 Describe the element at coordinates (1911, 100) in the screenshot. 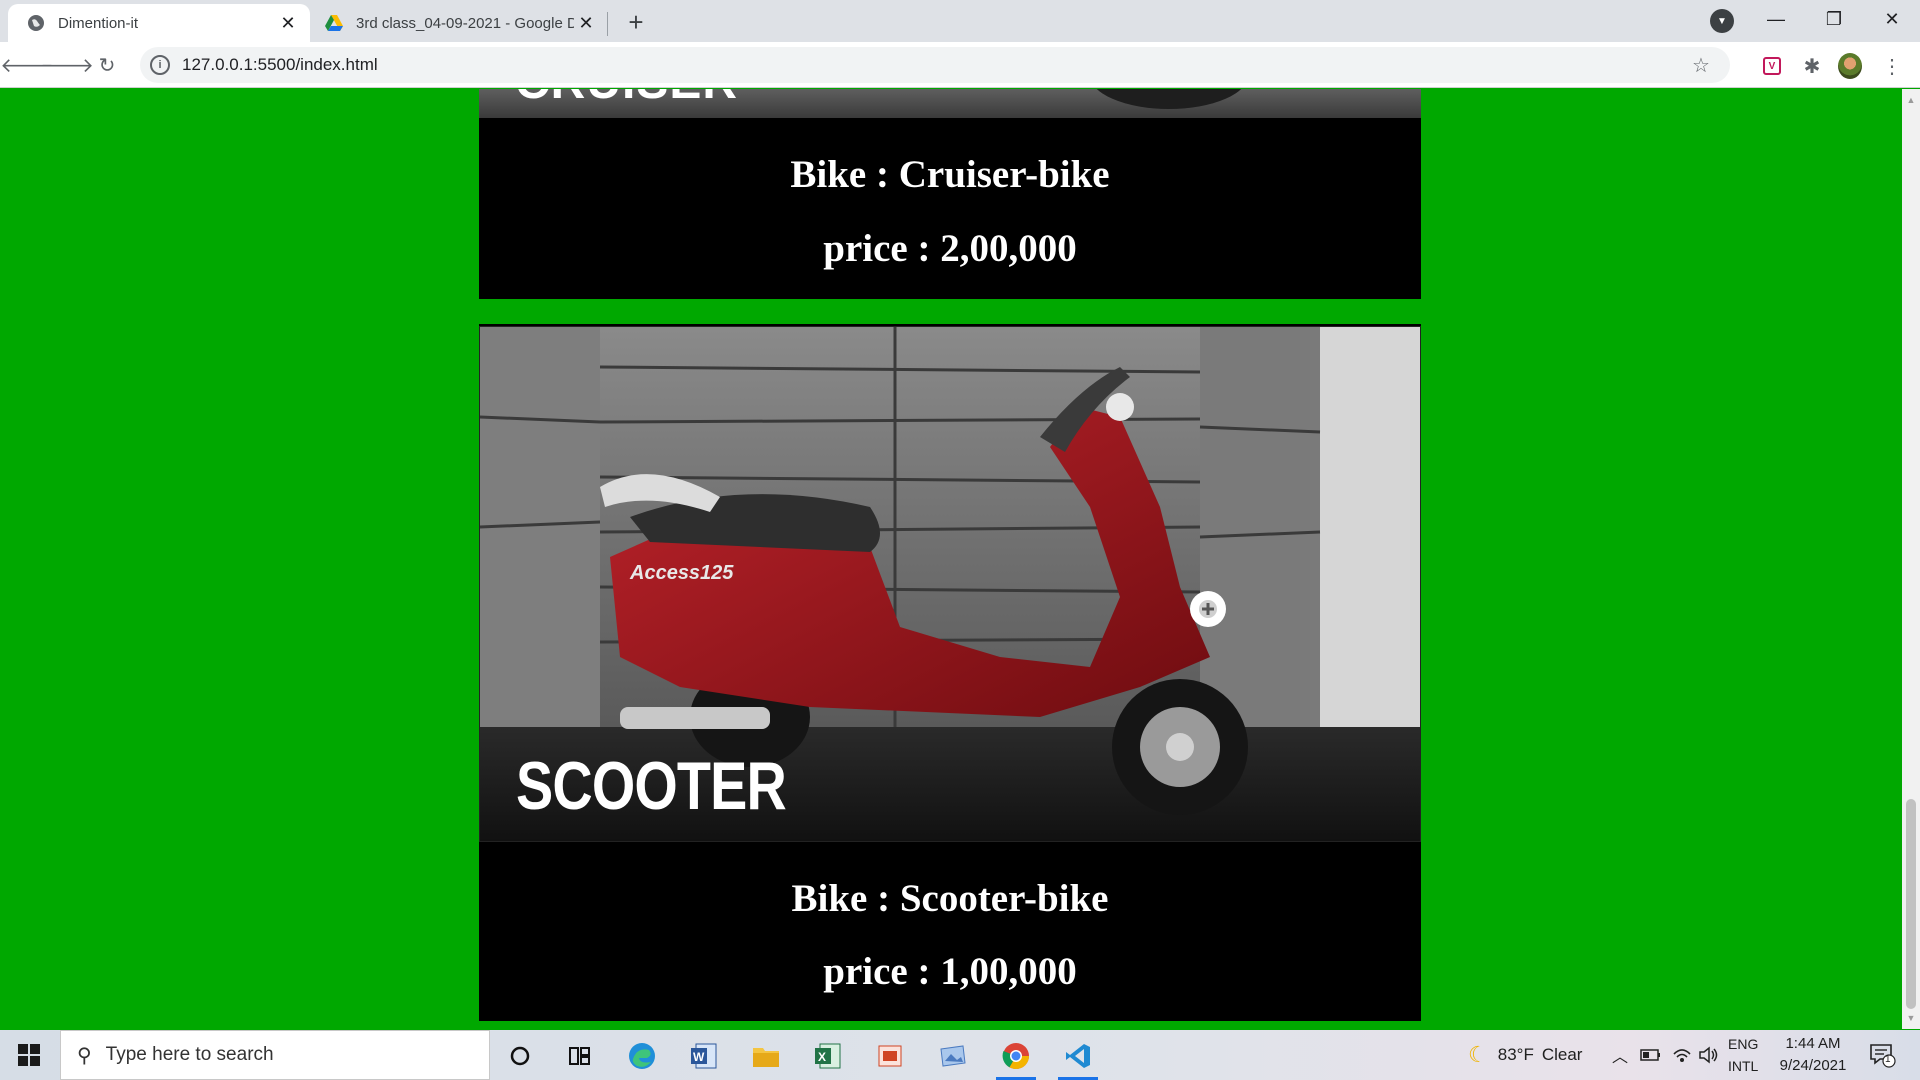

I see `scroll-up-arrow-icon: ▲` at that location.